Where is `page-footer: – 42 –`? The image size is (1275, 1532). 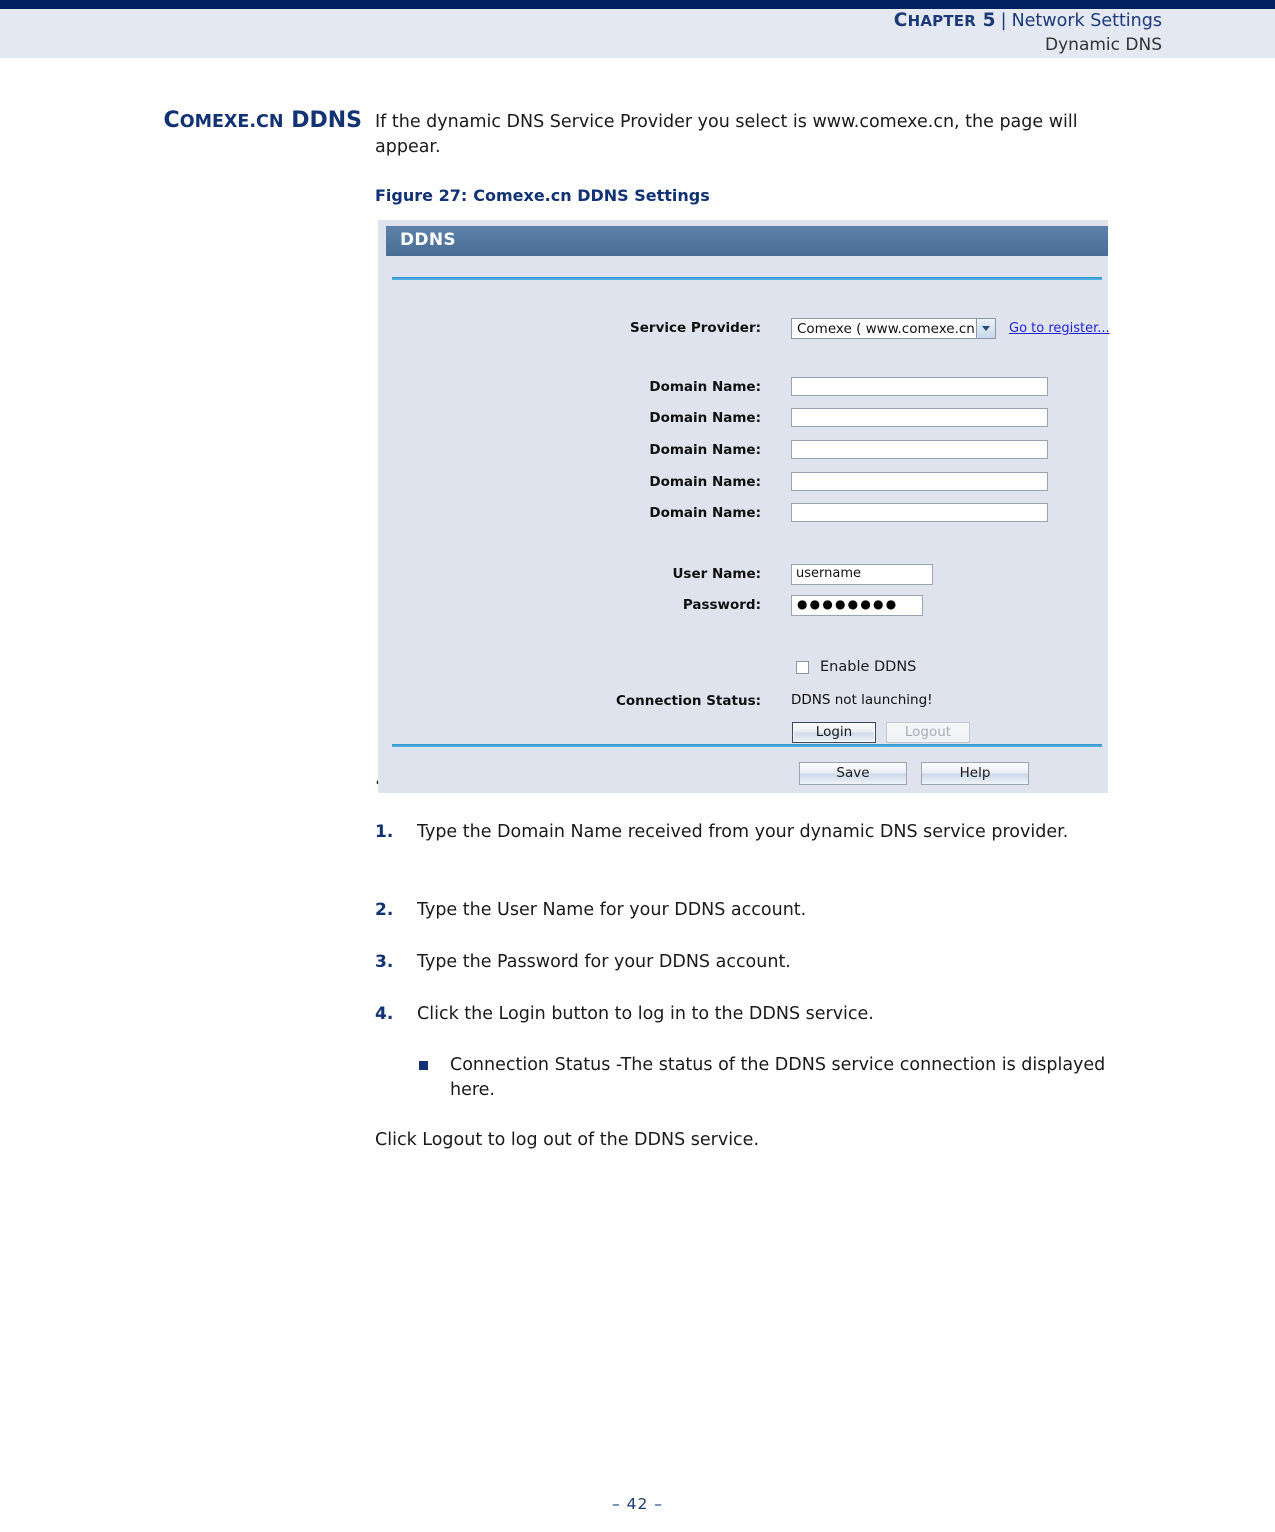 page-footer: – 42 – is located at coordinates (637, 1504).